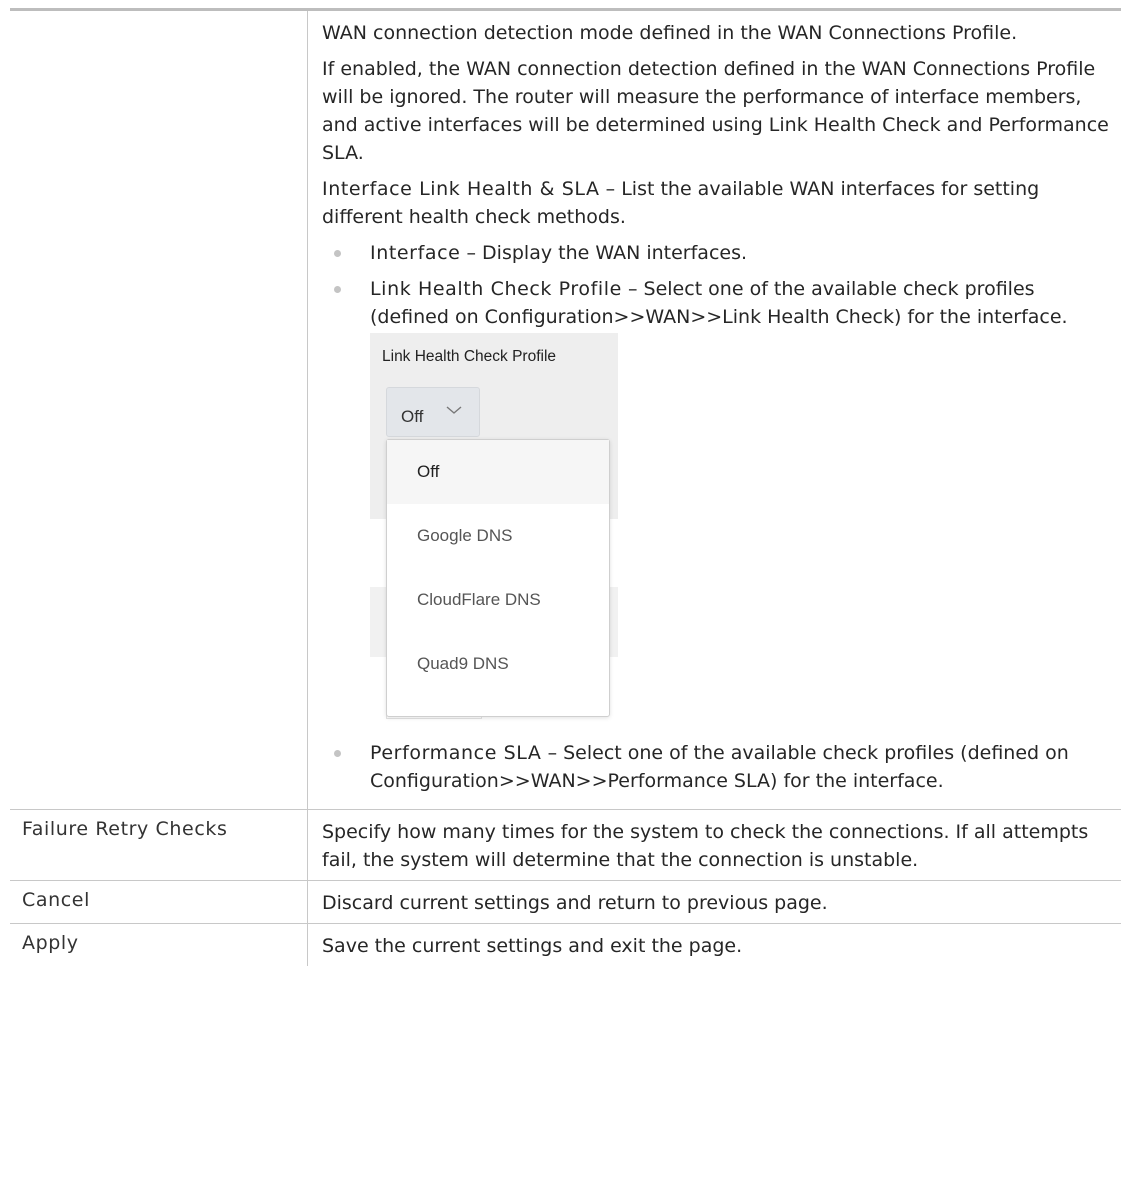 The width and height of the screenshot is (1121, 1183). I want to click on select-value: Off, so click(412, 416).